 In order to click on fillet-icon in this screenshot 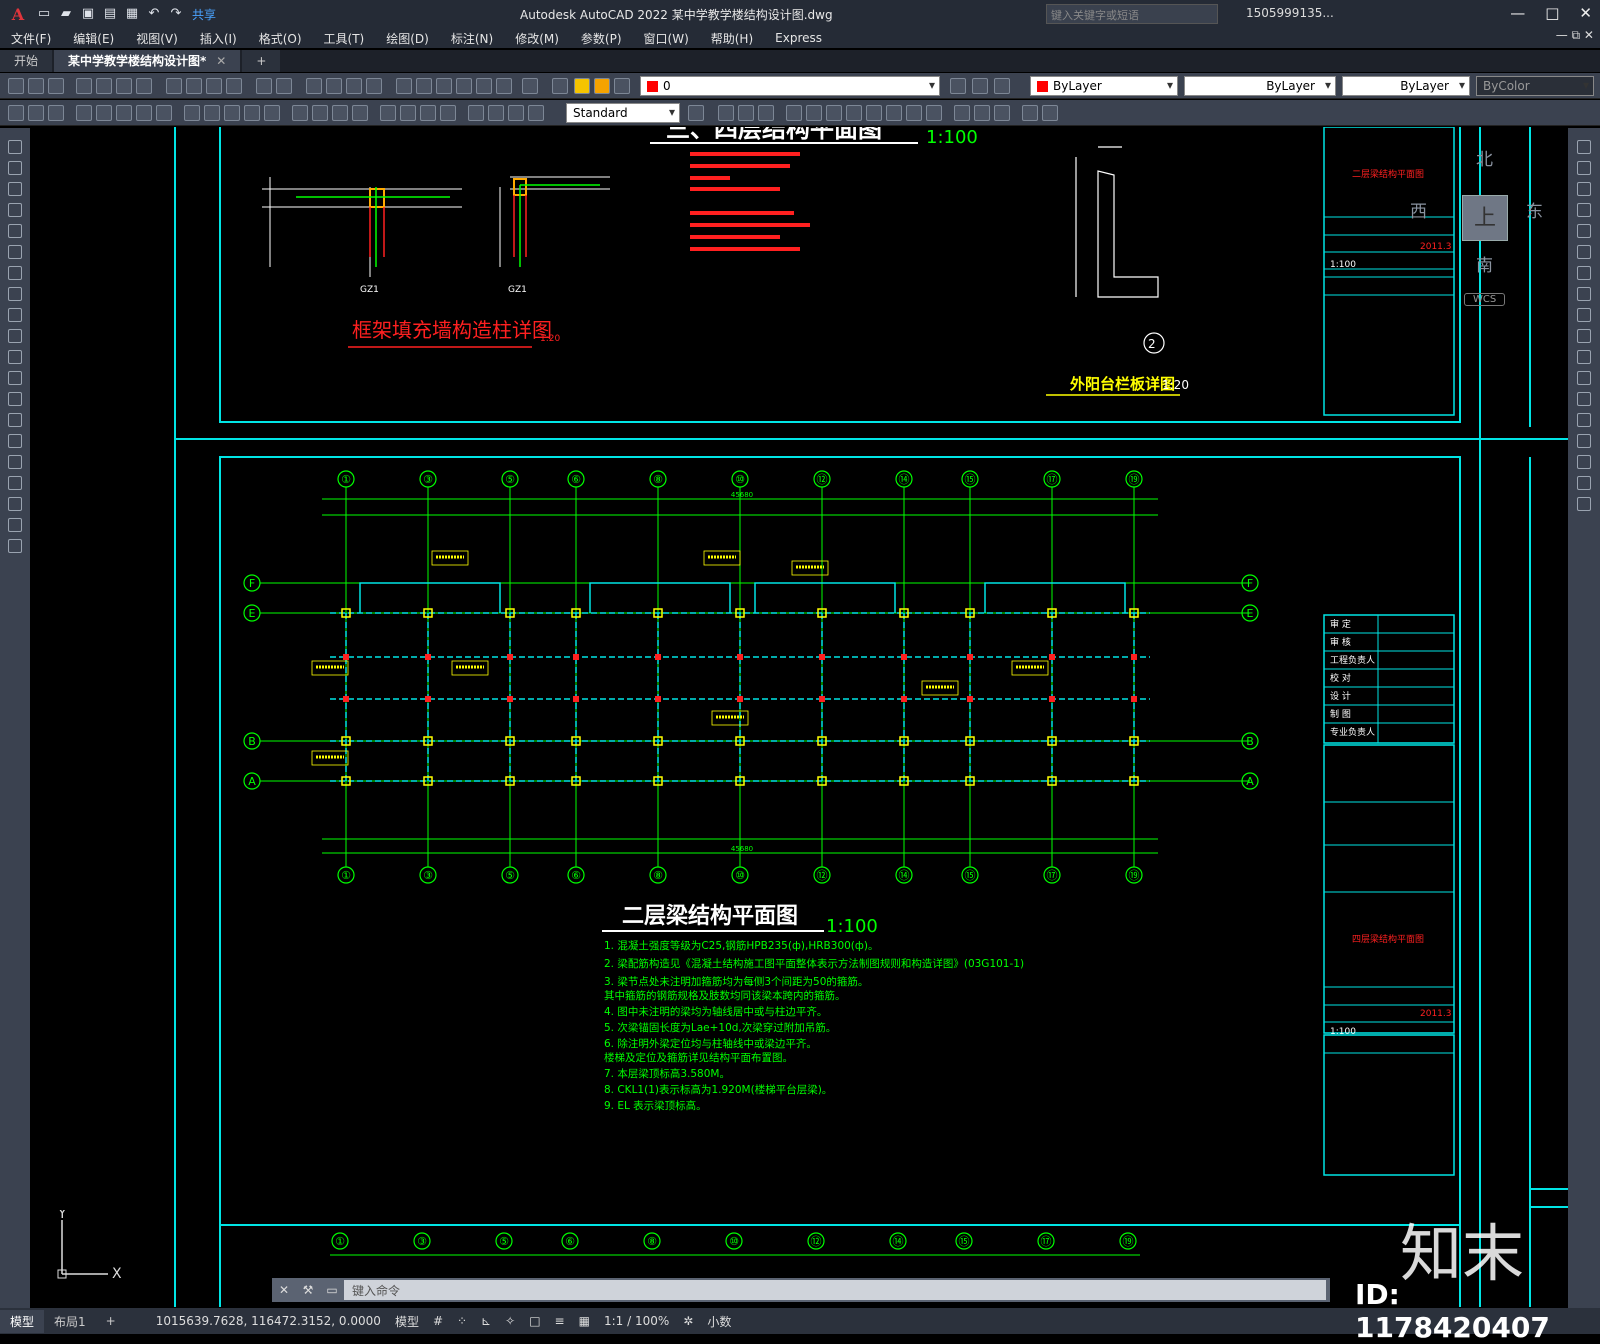, I will do `click(1584, 462)`.